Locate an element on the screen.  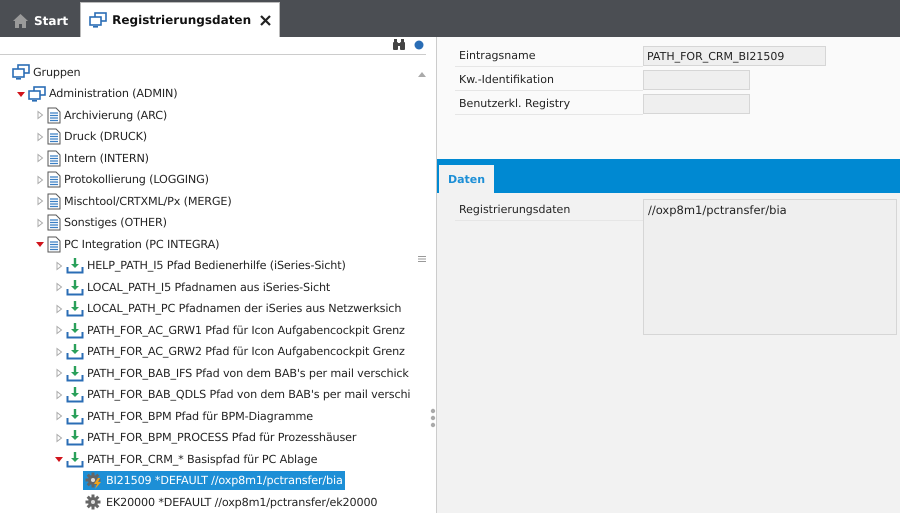
tree-item: PATH_FOR_BPM Pfad für BPM-Diagramme is located at coordinates (189, 416).